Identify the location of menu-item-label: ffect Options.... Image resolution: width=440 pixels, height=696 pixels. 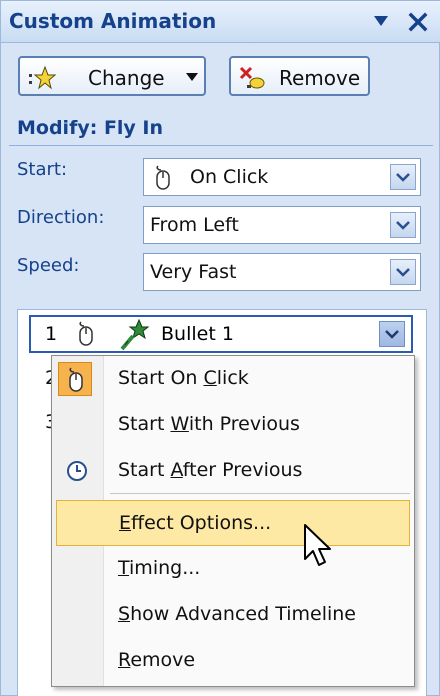
(201, 523).